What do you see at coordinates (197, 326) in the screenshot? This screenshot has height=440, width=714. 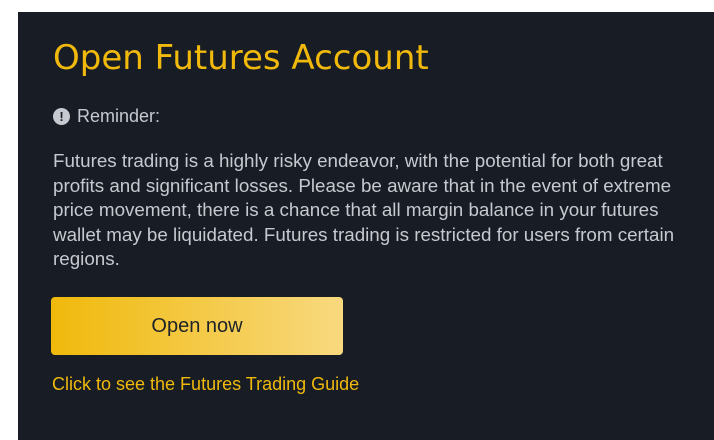 I see `open-now-button: Open now` at bounding box center [197, 326].